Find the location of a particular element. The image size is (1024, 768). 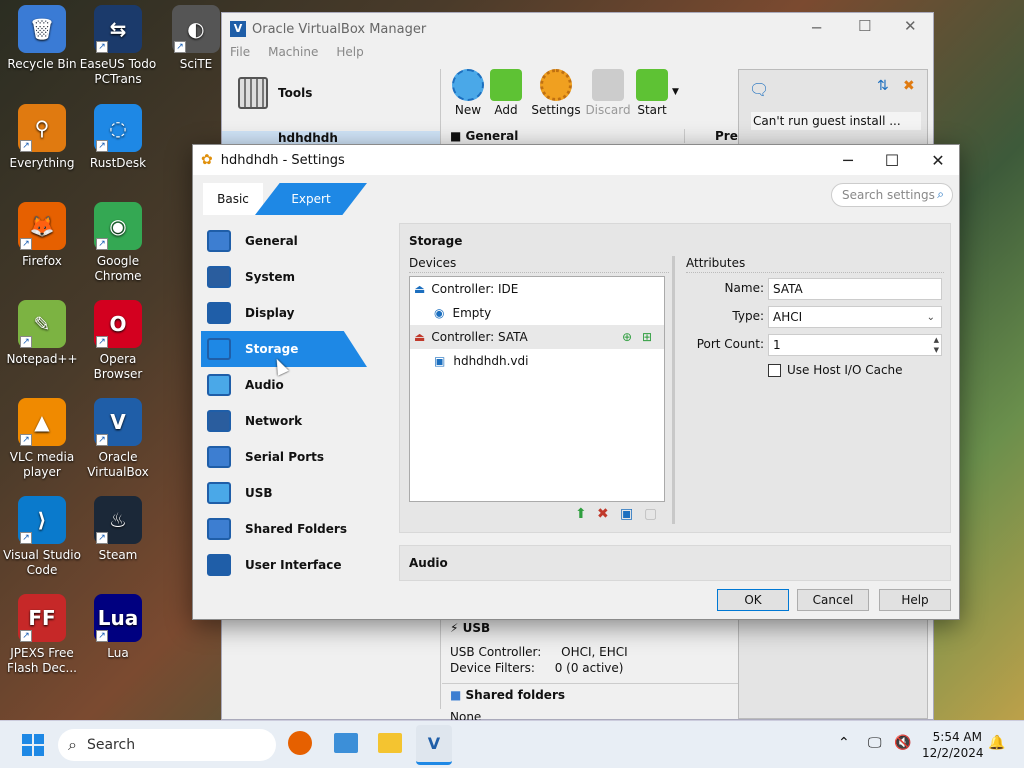

controller-sata-row: ⏏ Controller: SATA ⊕ ⊞ is located at coordinates (537, 337).